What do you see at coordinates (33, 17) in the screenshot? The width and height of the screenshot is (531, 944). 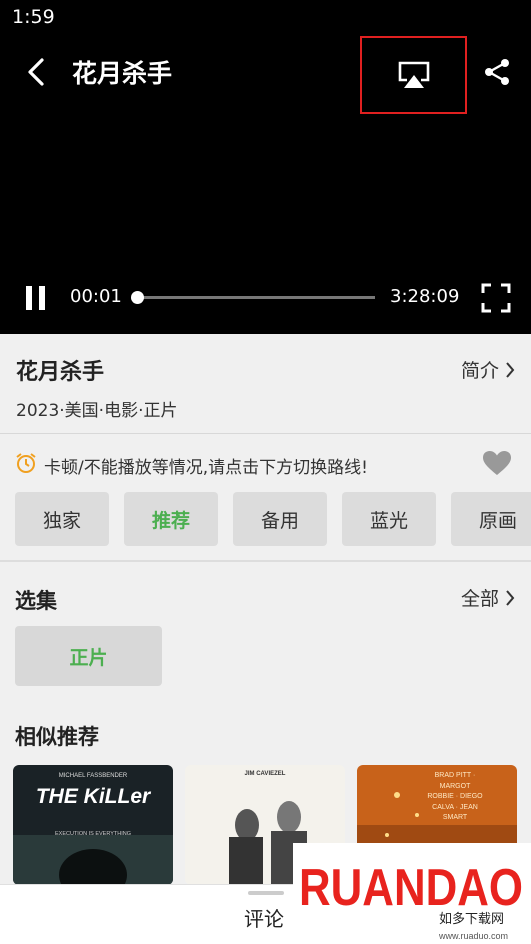 I see `status-time: 1:59` at bounding box center [33, 17].